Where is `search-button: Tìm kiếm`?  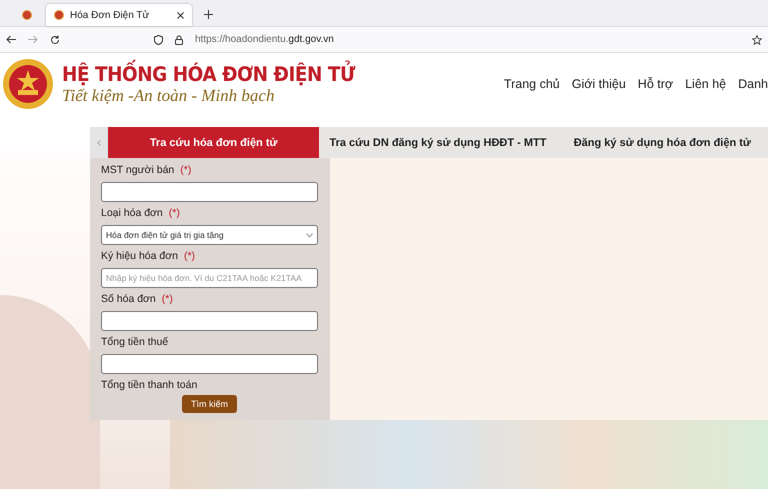
search-button: Tìm kiếm is located at coordinates (209, 404).